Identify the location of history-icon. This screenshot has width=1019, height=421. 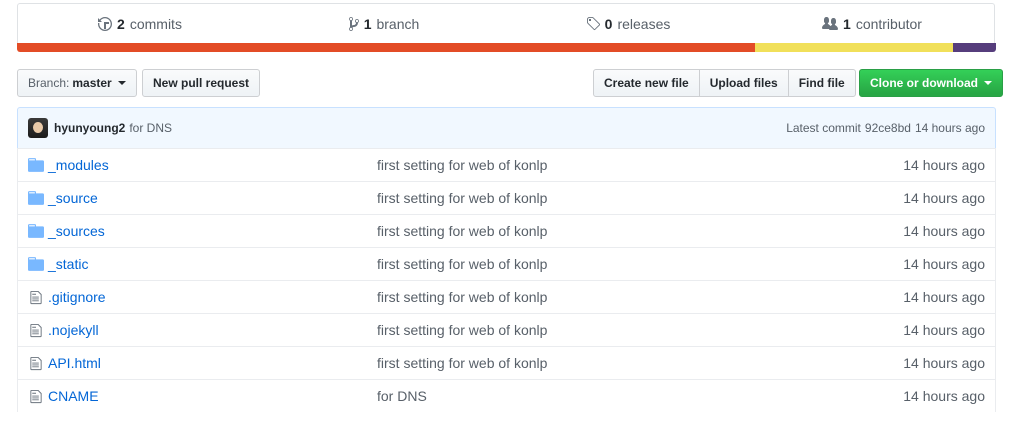
(105, 23).